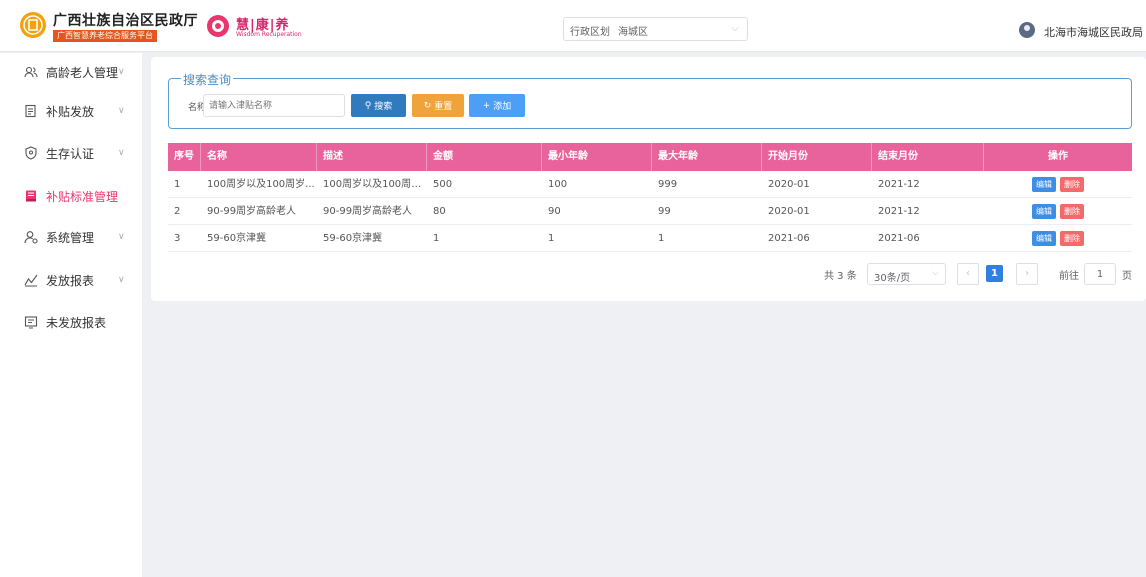 The image size is (1146, 577). I want to click on next-page-button: ›, so click(1027, 274).